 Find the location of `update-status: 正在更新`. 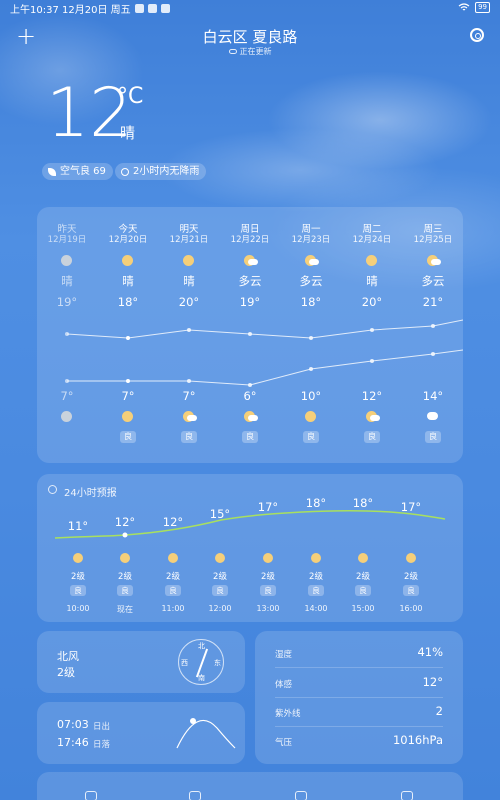

update-status: 正在更新 is located at coordinates (250, 51).